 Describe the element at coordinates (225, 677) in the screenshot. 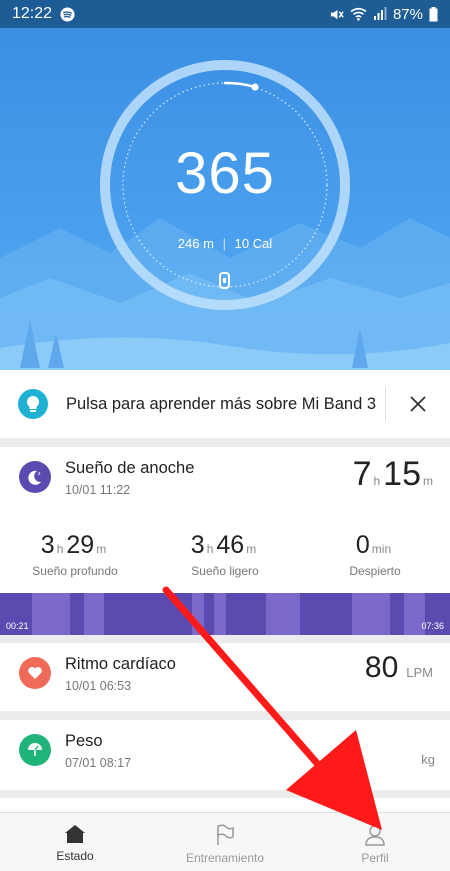

I see `heart-rate-card: Ritmo cardíaco 10/01 06:53 80 LPM` at that location.